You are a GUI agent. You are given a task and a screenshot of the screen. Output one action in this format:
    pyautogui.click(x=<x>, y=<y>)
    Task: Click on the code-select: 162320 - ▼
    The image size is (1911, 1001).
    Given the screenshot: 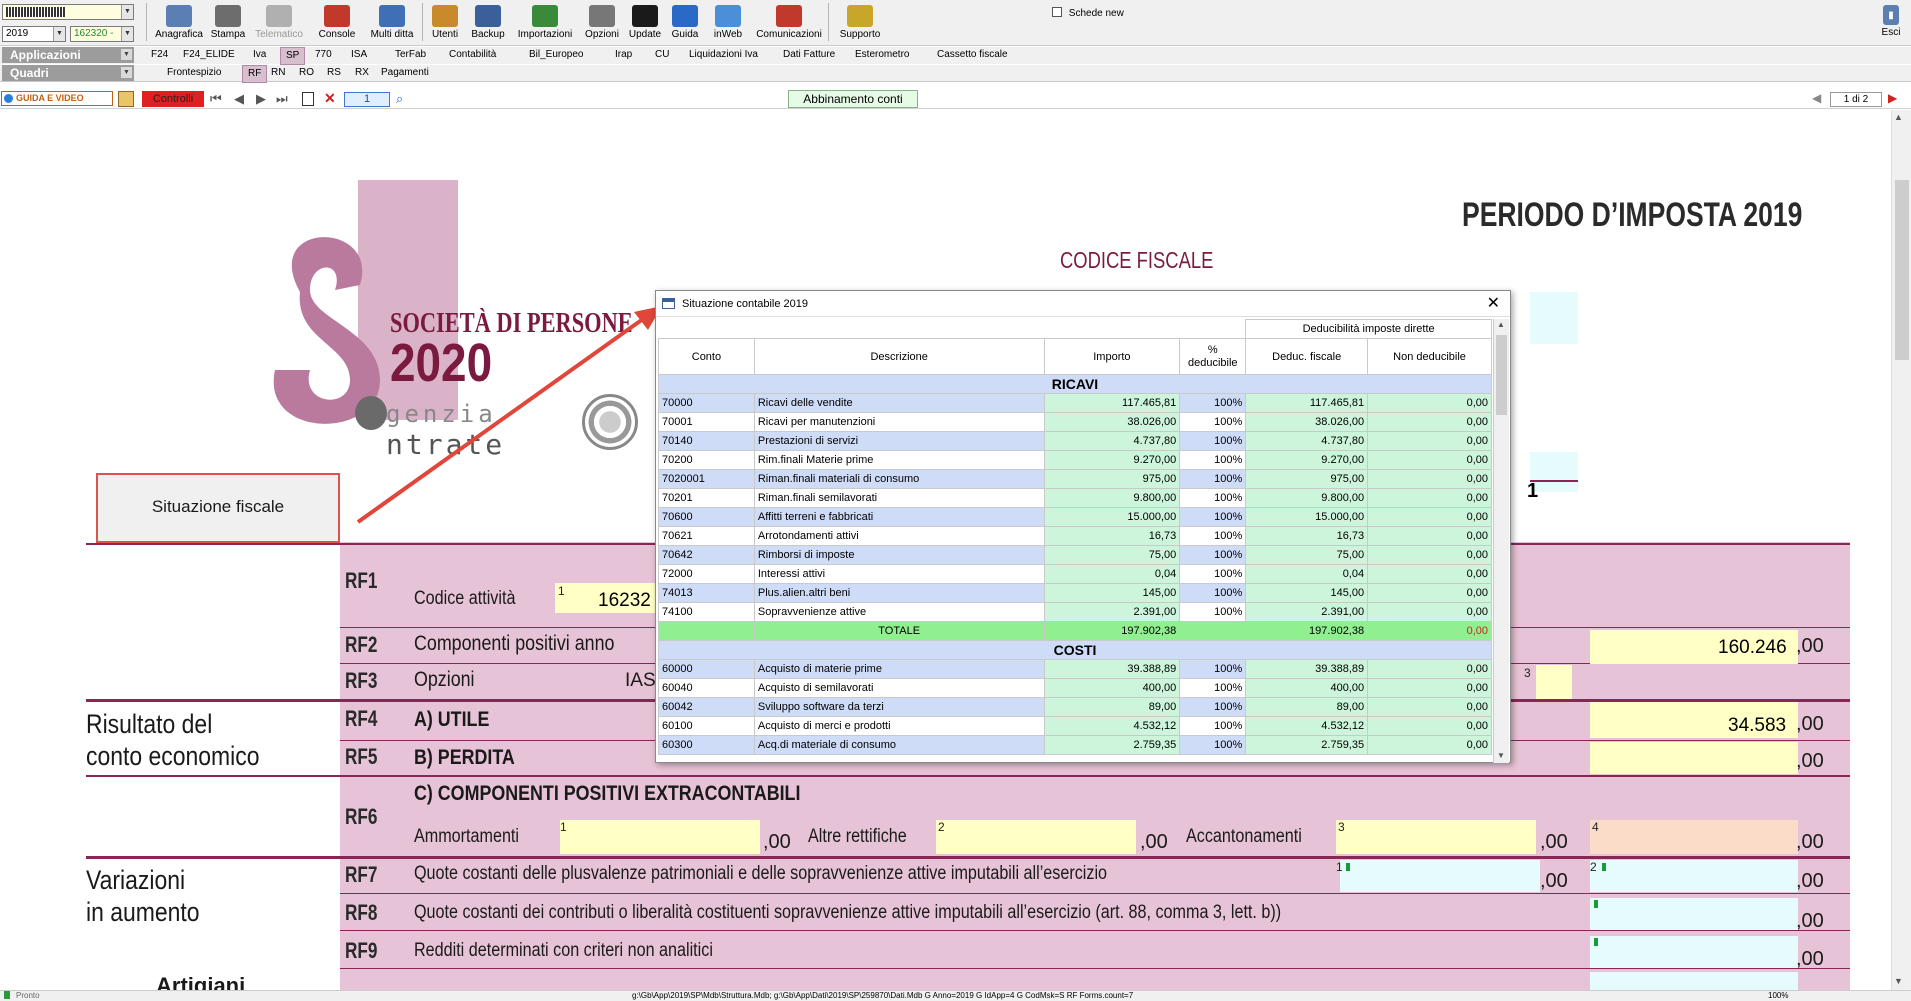 What is the action you would take?
    pyautogui.click(x=102, y=34)
    